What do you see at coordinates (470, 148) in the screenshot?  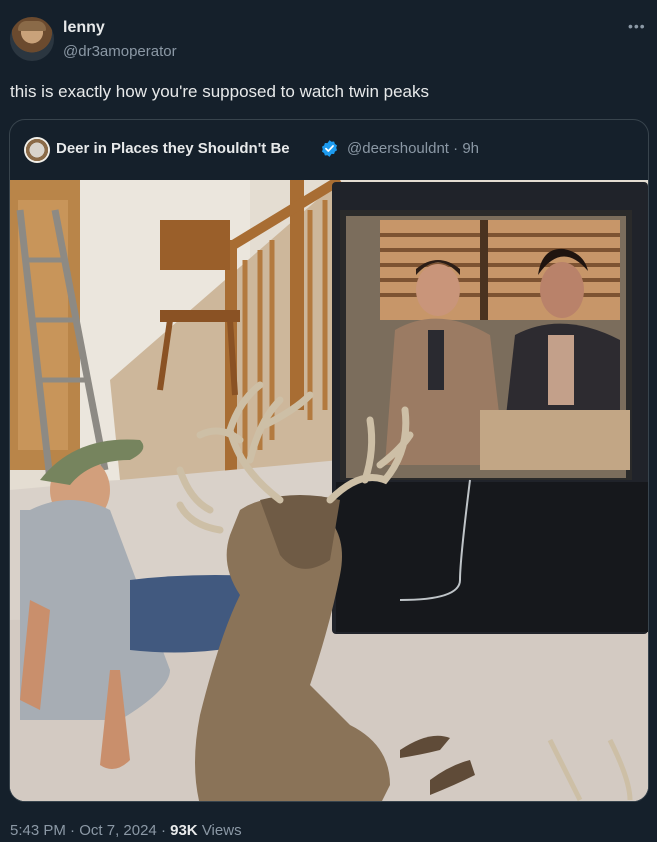 I see `quoted-timestamp: 9h` at bounding box center [470, 148].